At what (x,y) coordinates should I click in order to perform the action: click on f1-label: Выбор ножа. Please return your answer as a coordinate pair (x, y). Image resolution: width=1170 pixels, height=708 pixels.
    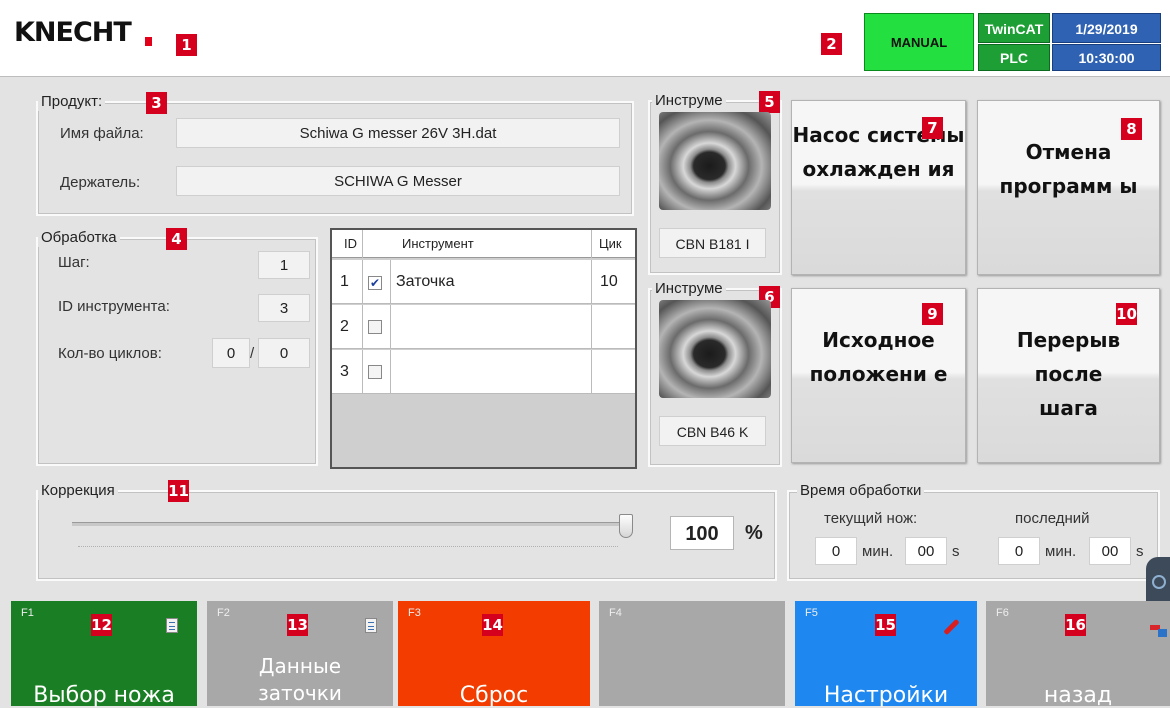
    Looking at the image, I should click on (104, 695).